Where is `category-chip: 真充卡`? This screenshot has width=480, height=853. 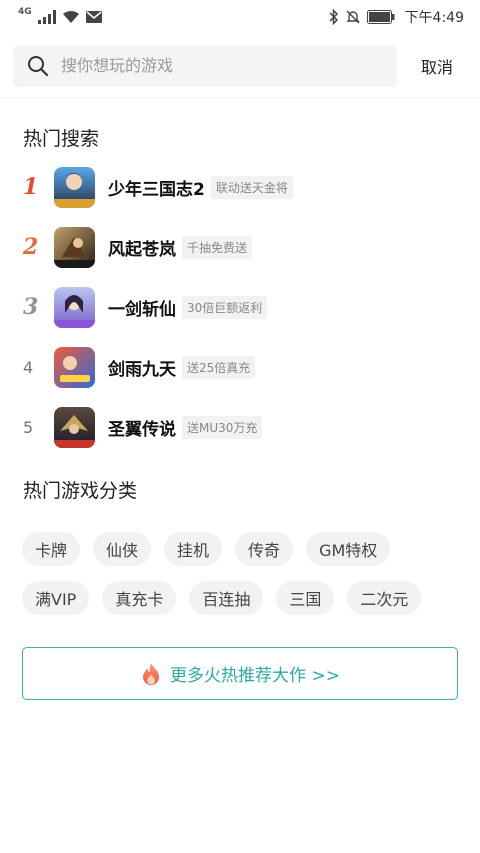
category-chip: 真充卡 is located at coordinates (139, 598).